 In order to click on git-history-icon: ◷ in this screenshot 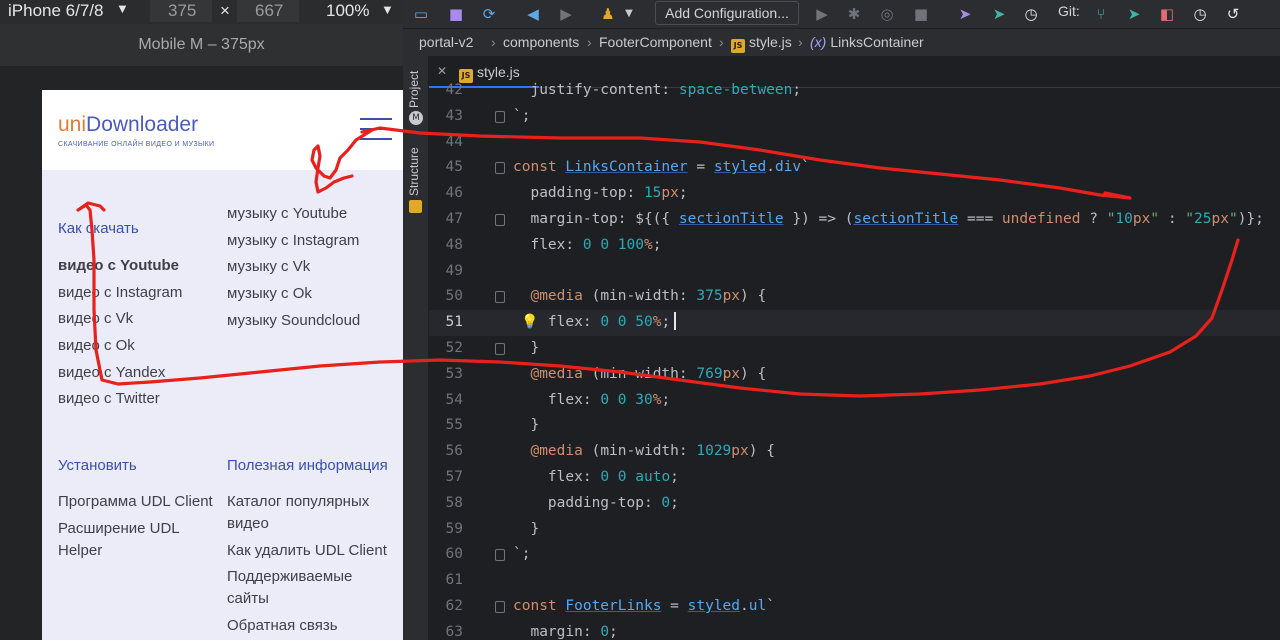, I will do `click(1200, 14)`.